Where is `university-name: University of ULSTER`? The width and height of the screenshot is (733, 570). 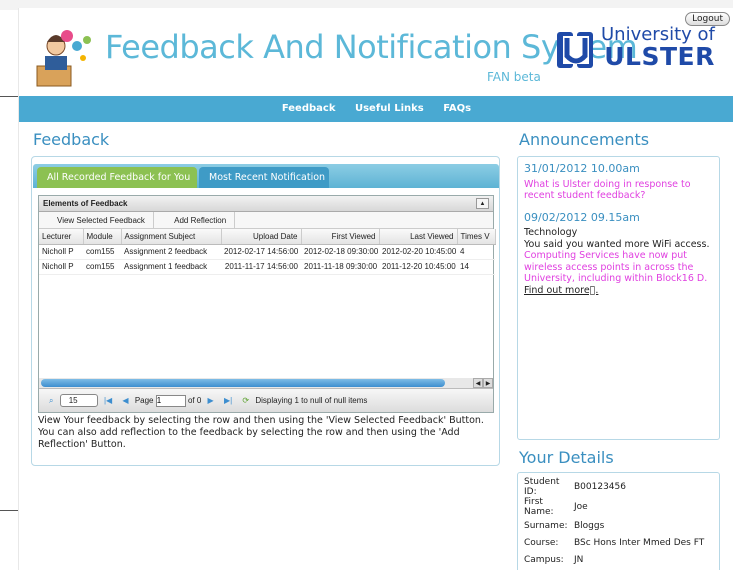 university-name: University of ULSTER is located at coordinates (658, 48).